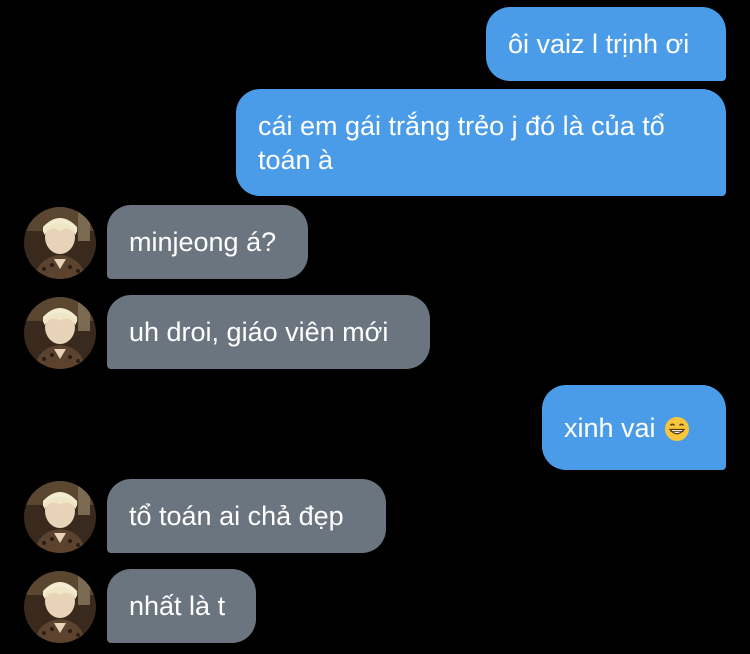 The width and height of the screenshot is (750, 654). I want to click on message-text: ôi vaiz l trịnh ơi, so click(599, 44).